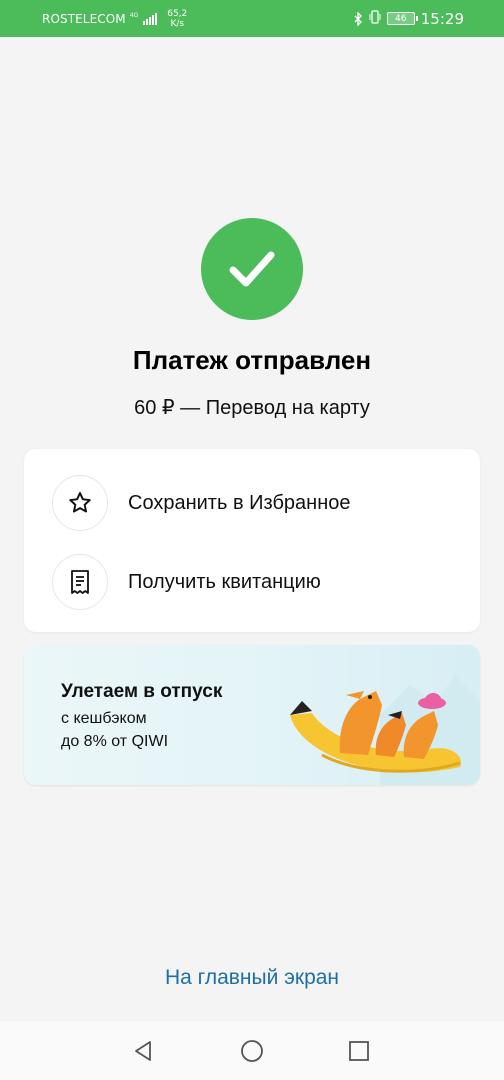  Describe the element at coordinates (442, 18) in the screenshot. I see `status-time: 15:29` at that location.